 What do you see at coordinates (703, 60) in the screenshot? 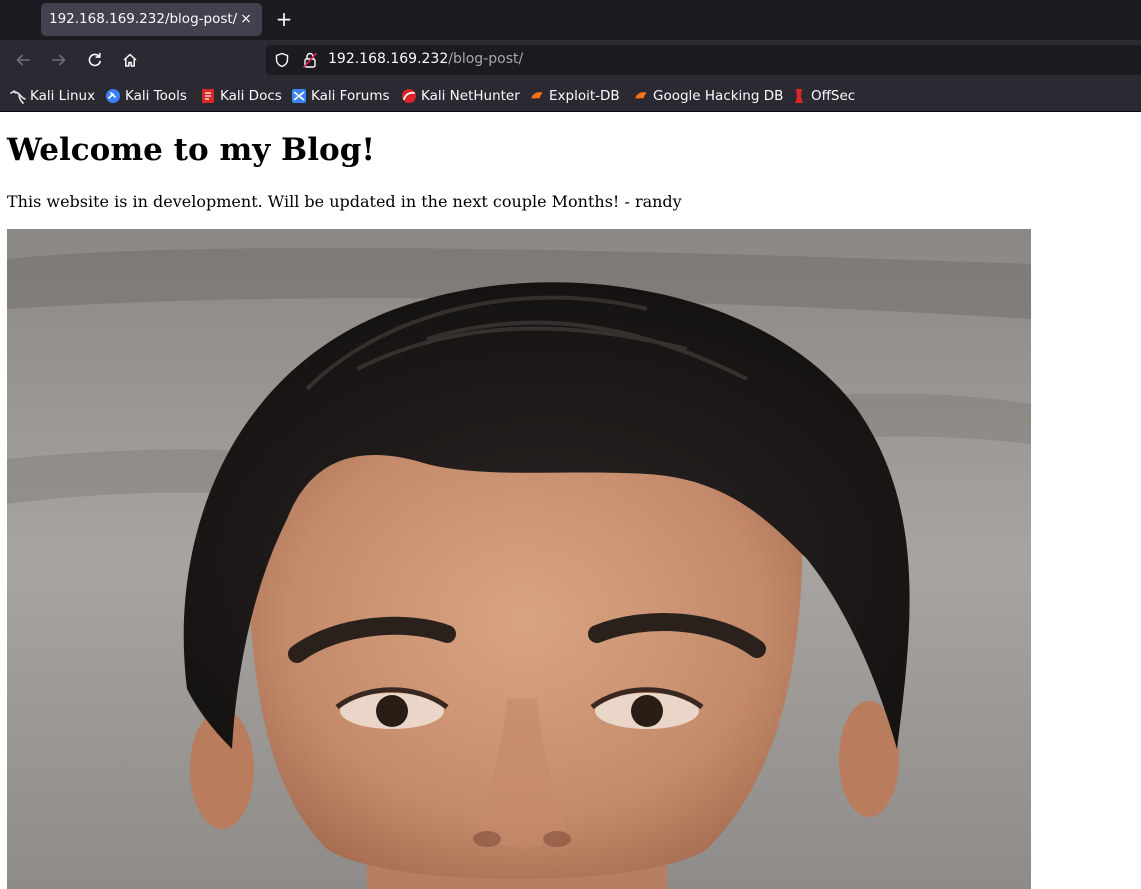
I see `address-bar: 192.168.169.232/blog-post/` at bounding box center [703, 60].